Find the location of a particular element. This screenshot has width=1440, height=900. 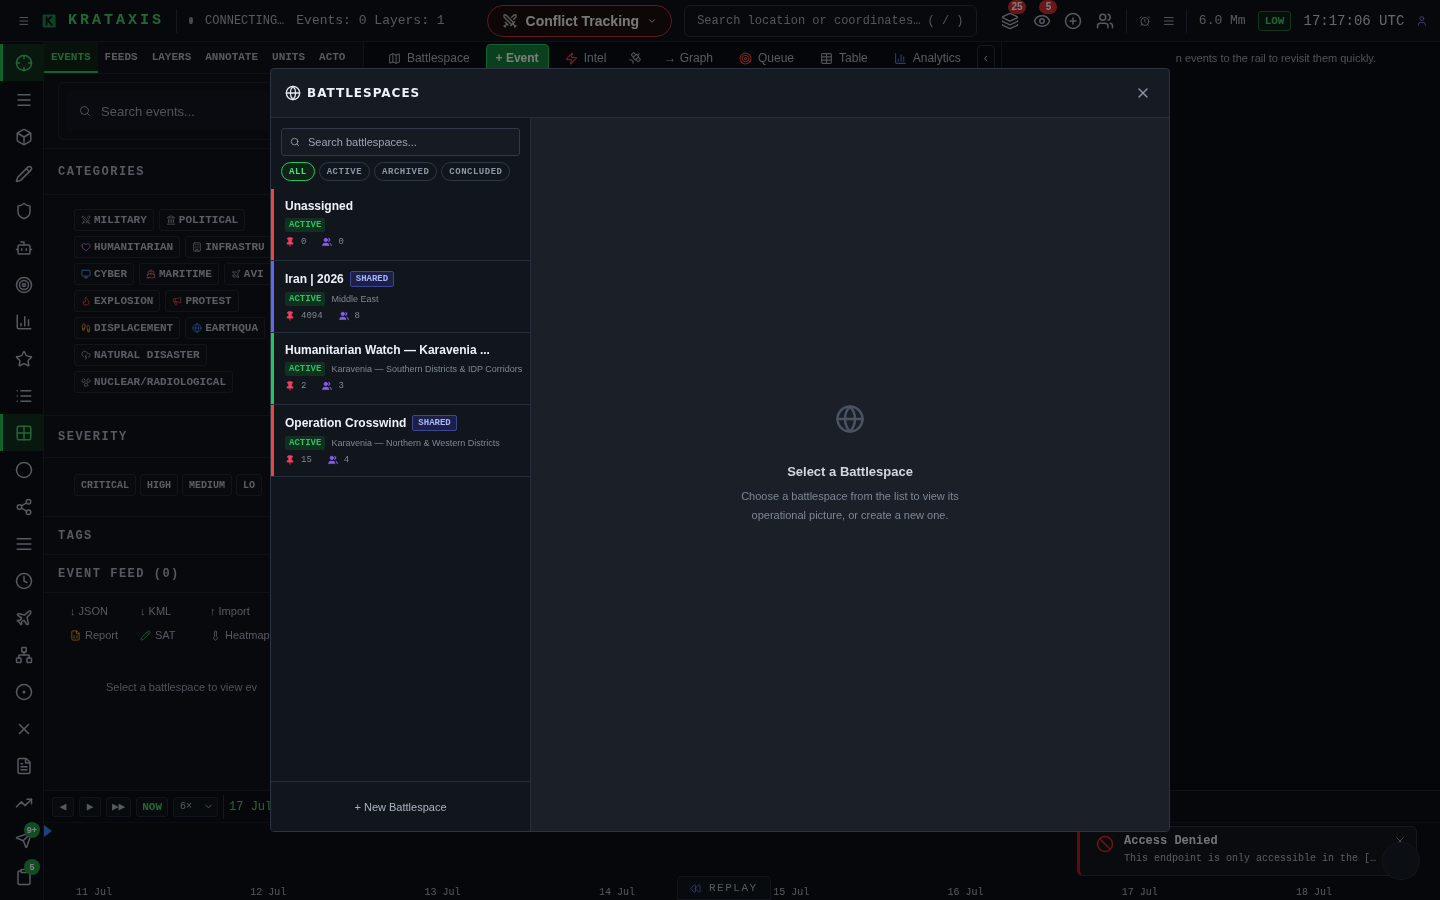

date-tick: 11 Jul is located at coordinates (94, 892).